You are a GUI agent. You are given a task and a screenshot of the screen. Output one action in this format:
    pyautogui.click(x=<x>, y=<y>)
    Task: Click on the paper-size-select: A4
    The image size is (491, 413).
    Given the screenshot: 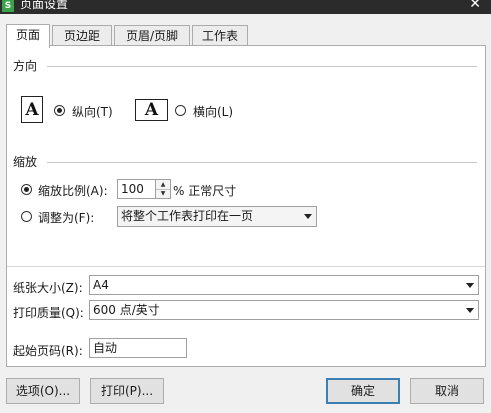 What is the action you would take?
    pyautogui.click(x=284, y=285)
    